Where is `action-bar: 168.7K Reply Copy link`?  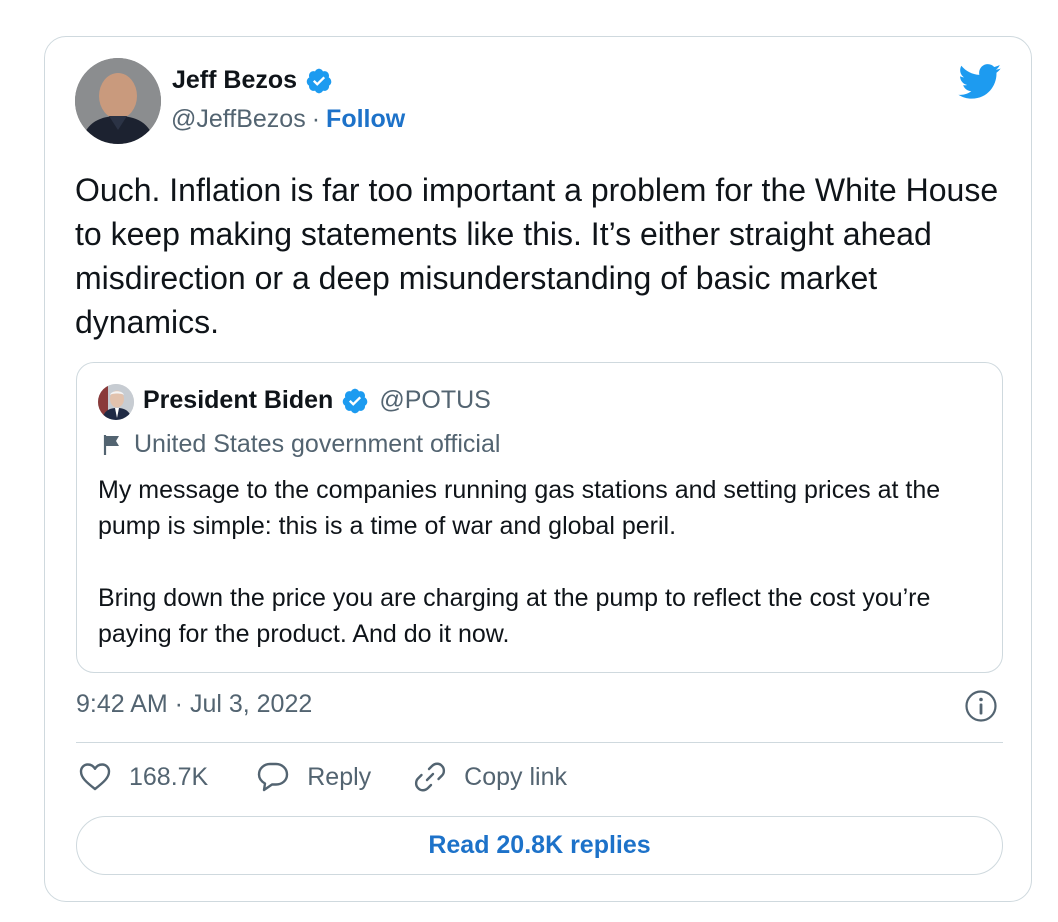
action-bar: 168.7K Reply Copy link is located at coordinates (322, 777).